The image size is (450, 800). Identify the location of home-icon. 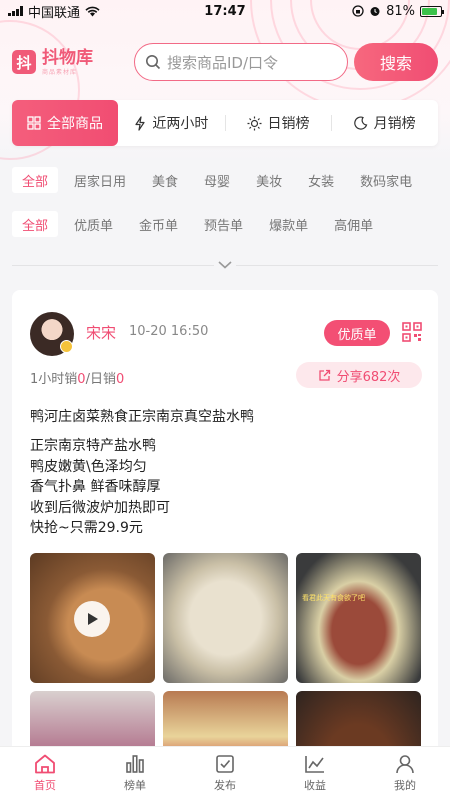
(45, 764).